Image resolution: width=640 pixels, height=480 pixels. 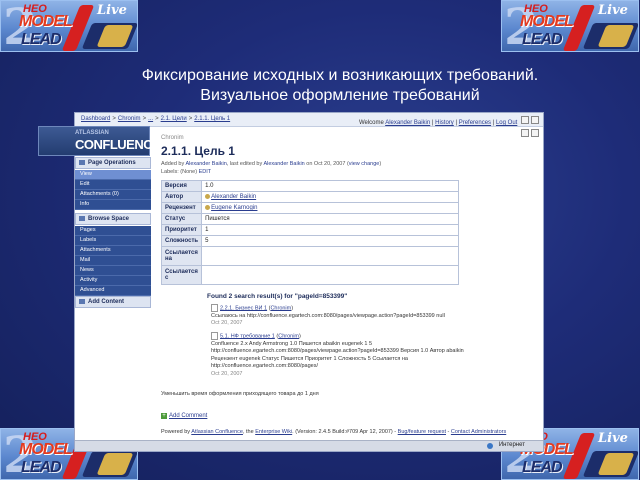 I want to click on table-row: Ссылается на, so click(x=310, y=256).